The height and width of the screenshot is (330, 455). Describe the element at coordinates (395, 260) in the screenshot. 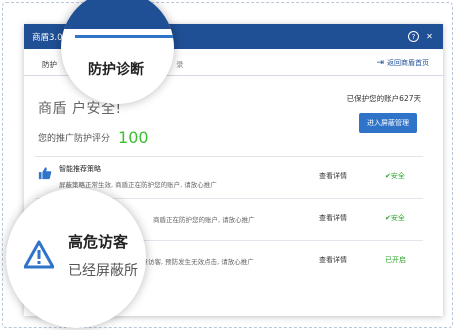

I see `status-badge: 已开启` at that location.